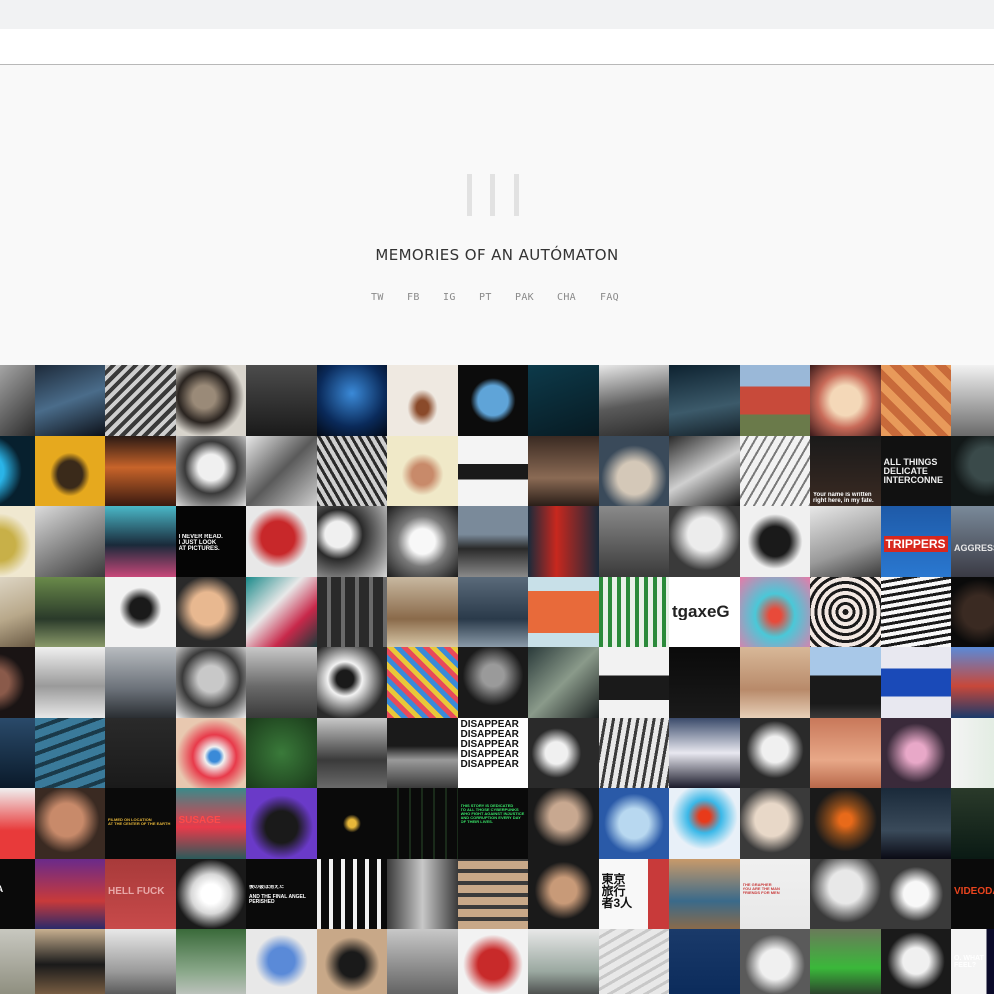 The width and height of the screenshot is (994, 994). What do you see at coordinates (449, 297) in the screenshot?
I see `nav-link-ig: IG` at bounding box center [449, 297].